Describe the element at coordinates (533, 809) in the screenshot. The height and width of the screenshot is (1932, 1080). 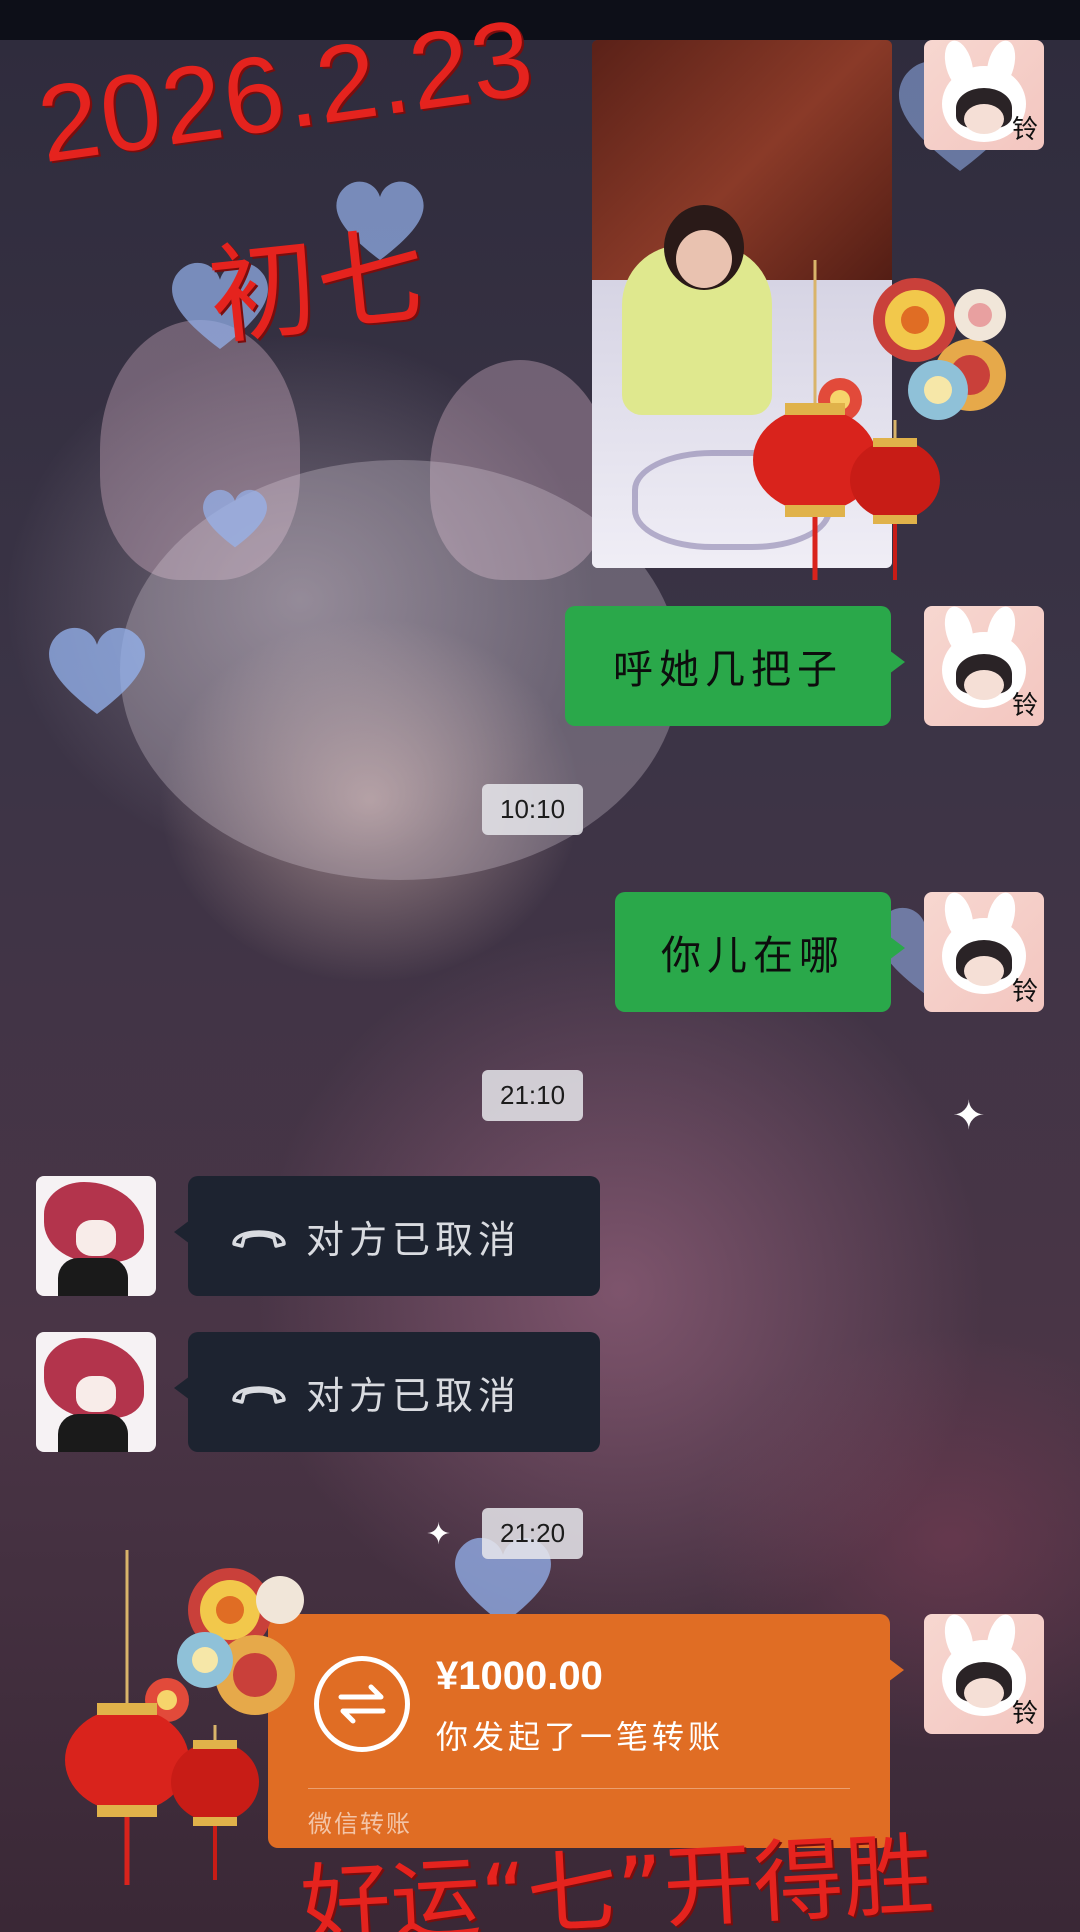
I see `timestamp: 10:10` at that location.